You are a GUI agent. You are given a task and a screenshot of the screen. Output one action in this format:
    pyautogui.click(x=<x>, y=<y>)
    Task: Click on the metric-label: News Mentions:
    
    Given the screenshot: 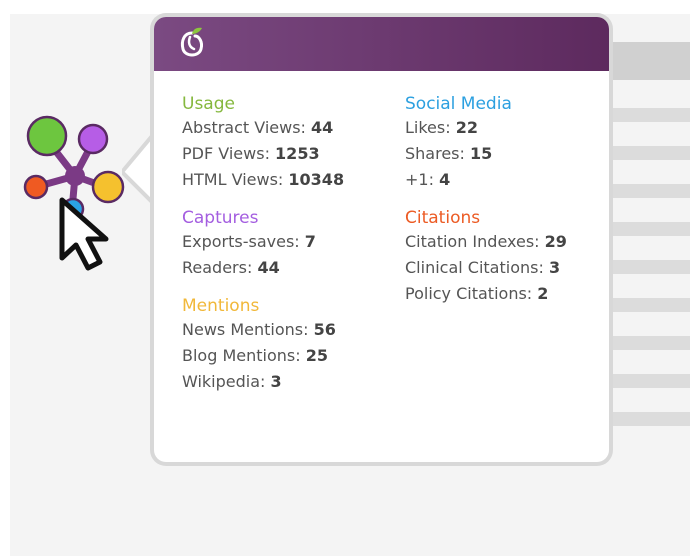 What is the action you would take?
    pyautogui.click(x=245, y=329)
    